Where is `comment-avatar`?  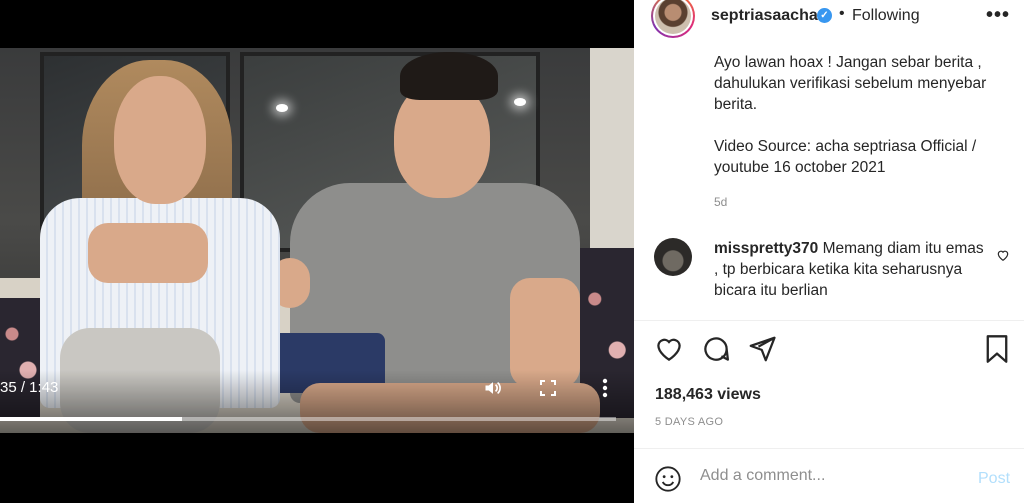
comment-avatar is located at coordinates (673, 257).